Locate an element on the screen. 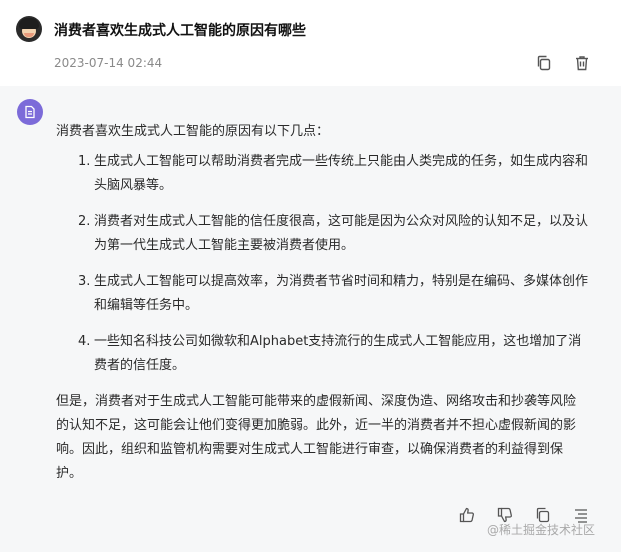 This screenshot has height=552, width=621. user-avatar is located at coordinates (29, 29).